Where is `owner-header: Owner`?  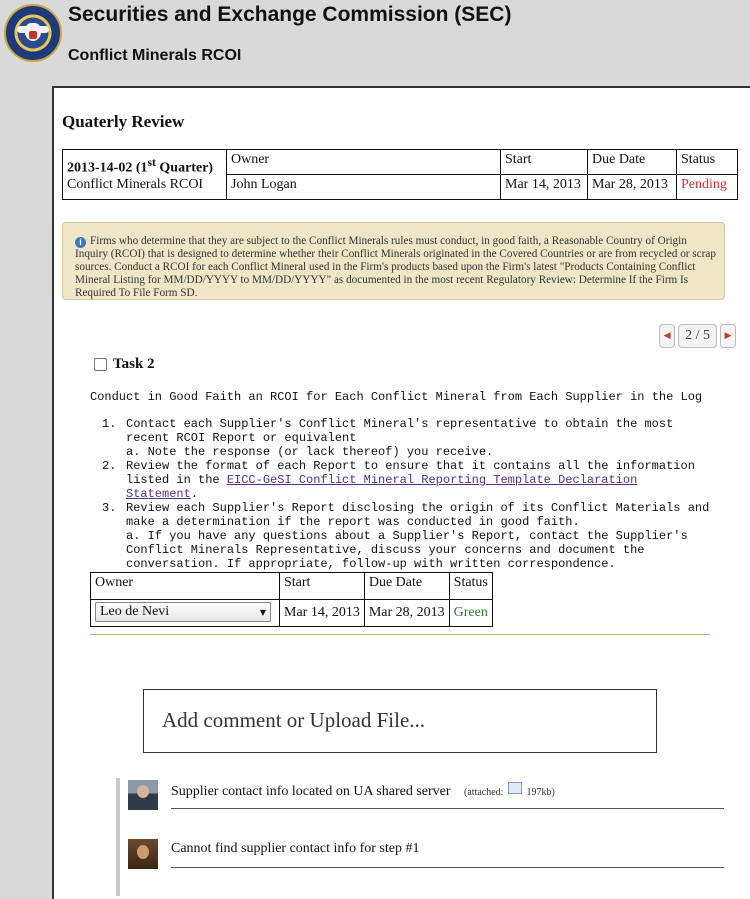 owner-header: Owner is located at coordinates (363, 162).